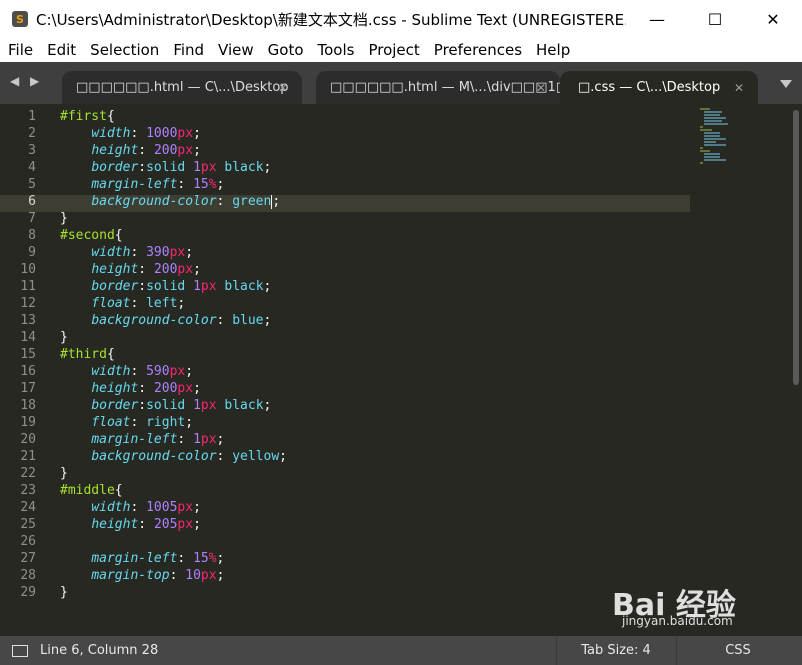  What do you see at coordinates (28, 575) in the screenshot?
I see `line-number: 28` at bounding box center [28, 575].